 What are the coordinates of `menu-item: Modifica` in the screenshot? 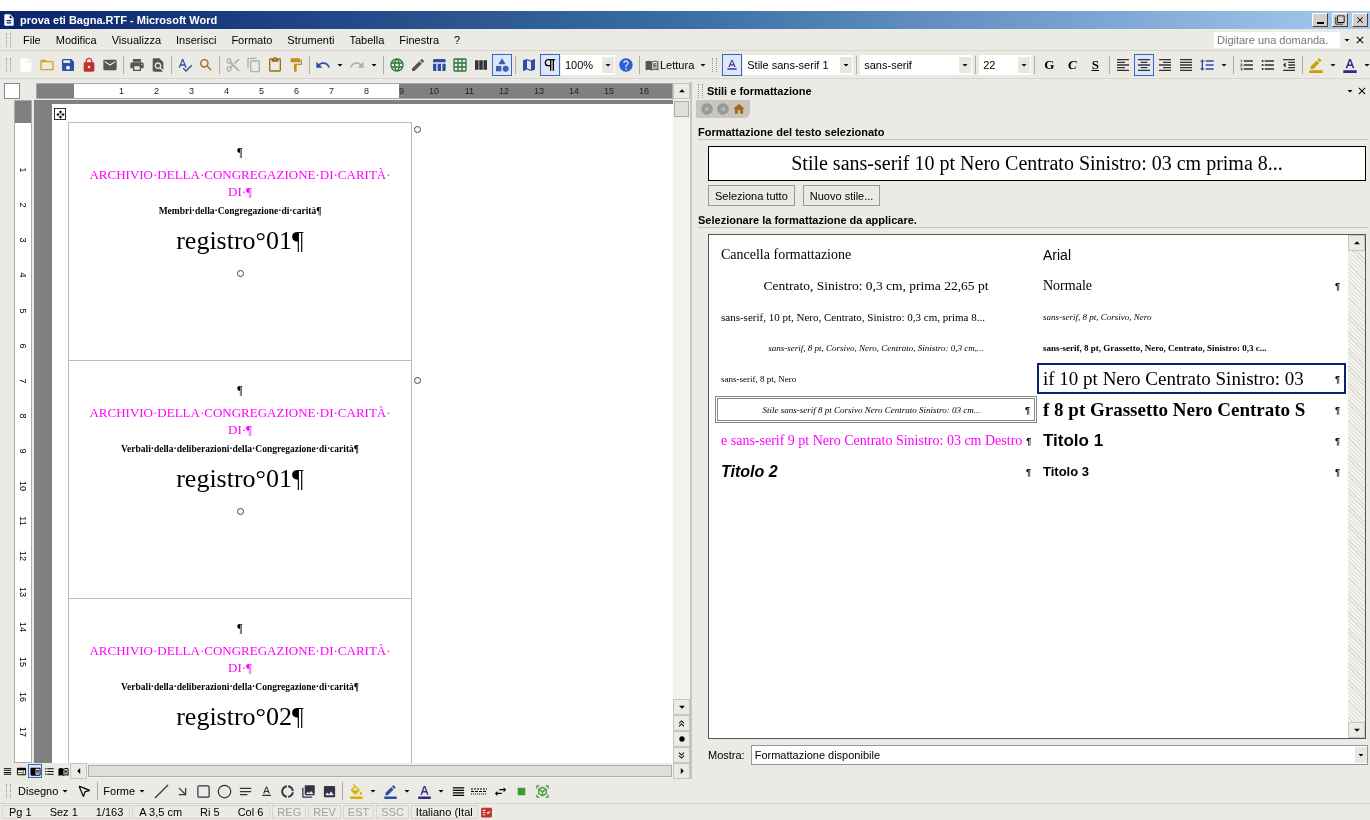 It's located at (76, 39).